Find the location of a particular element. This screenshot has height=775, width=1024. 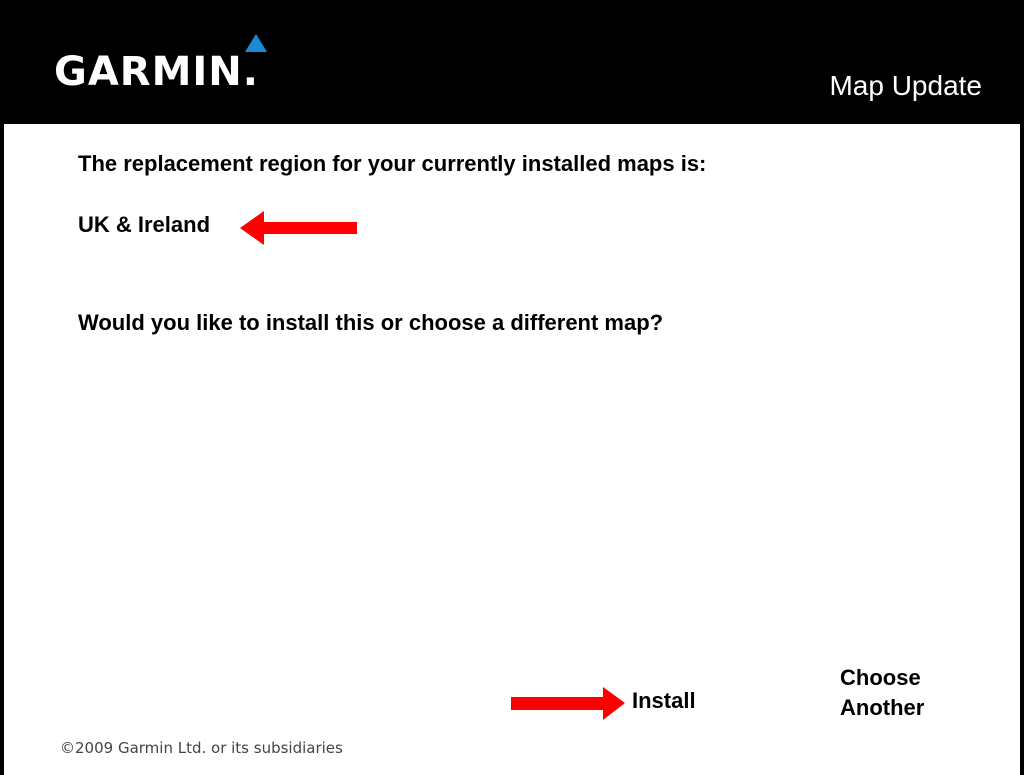

choose-another-label-line1: Choose is located at coordinates (880, 677).